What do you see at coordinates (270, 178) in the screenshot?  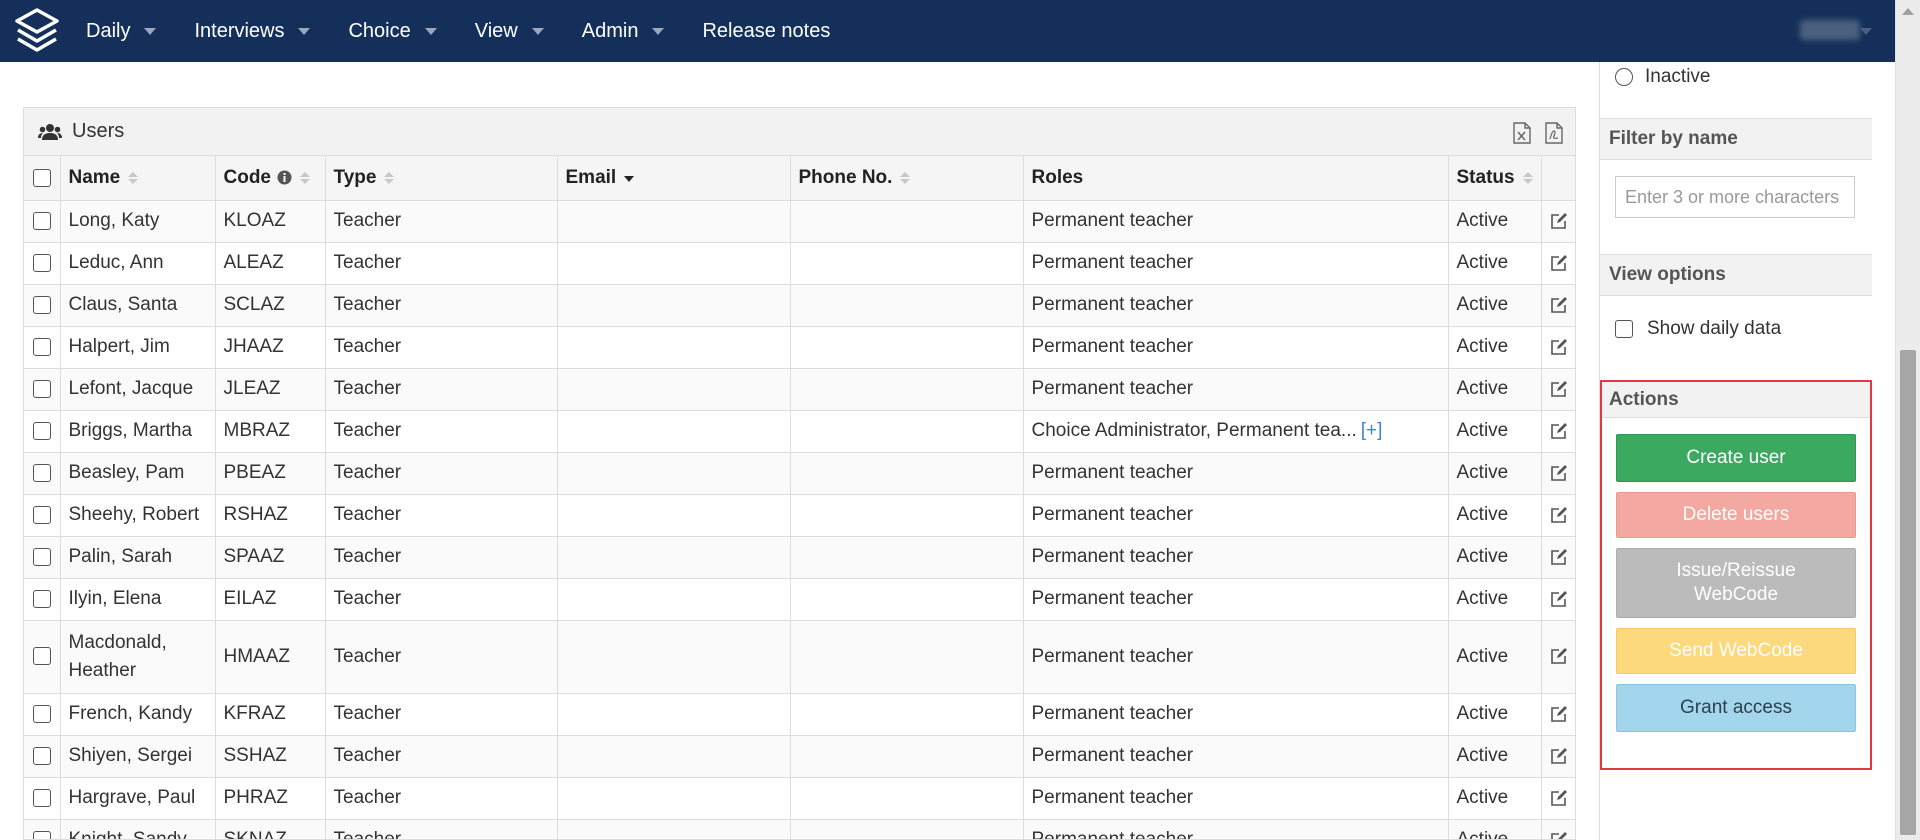 I see `column-header-code: Code` at bounding box center [270, 178].